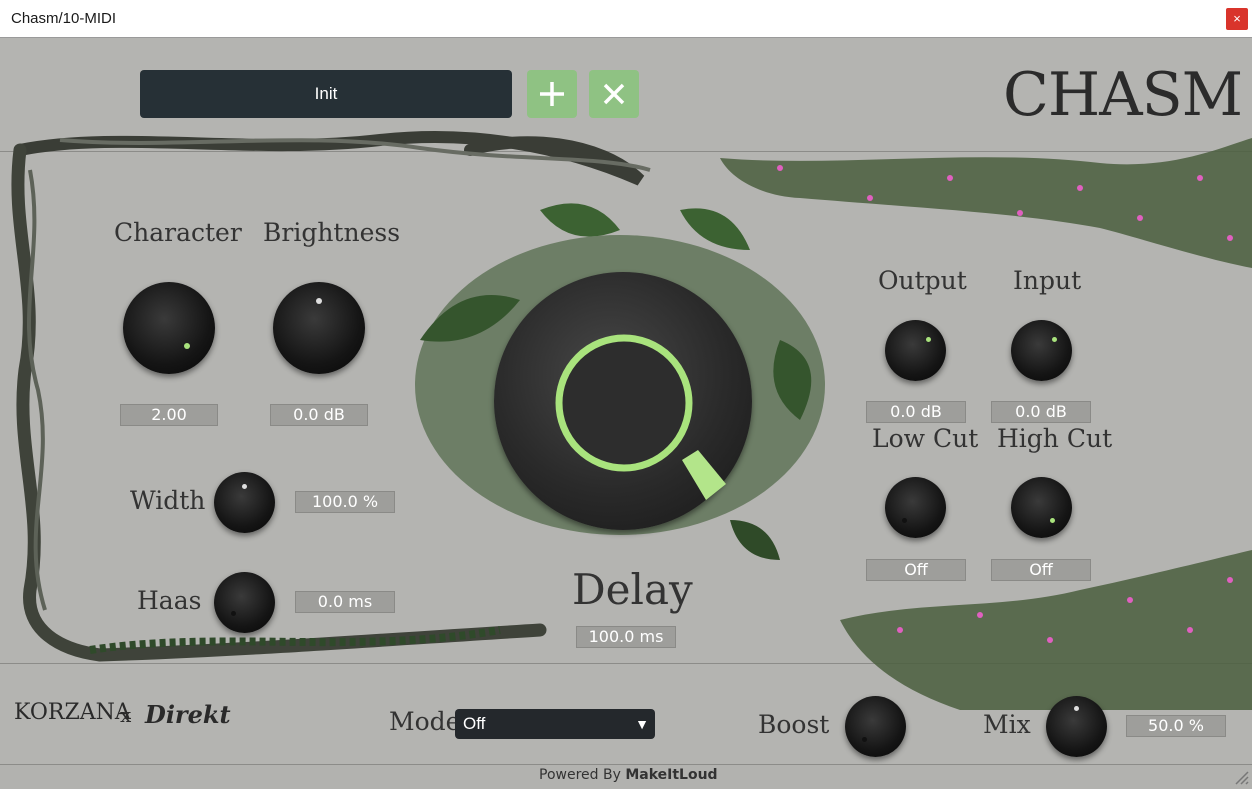 The image size is (1252, 789). I want to click on close-button: ×, so click(1237, 19).